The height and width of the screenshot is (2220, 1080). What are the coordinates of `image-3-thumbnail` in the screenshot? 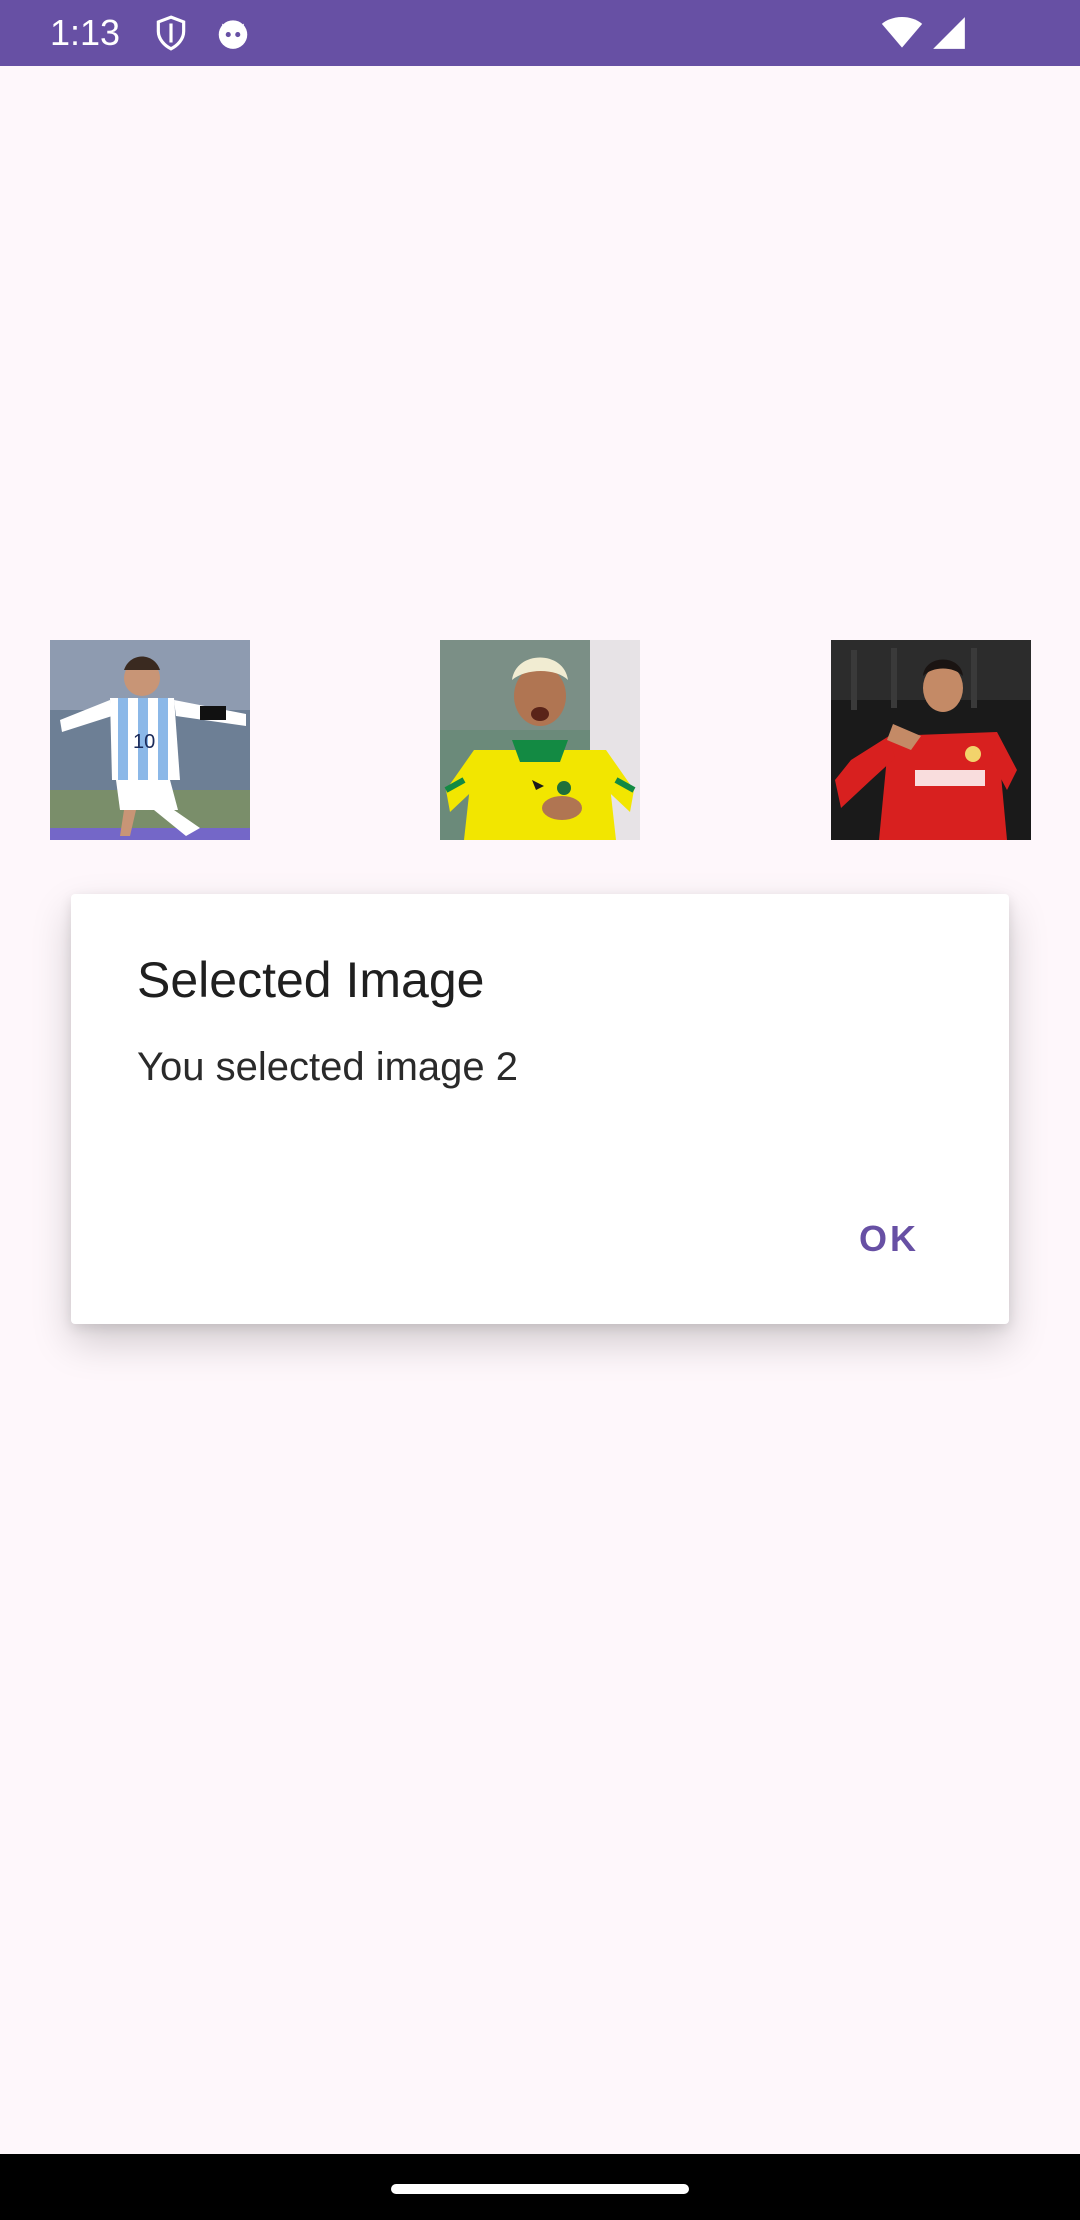 It's located at (931, 740).